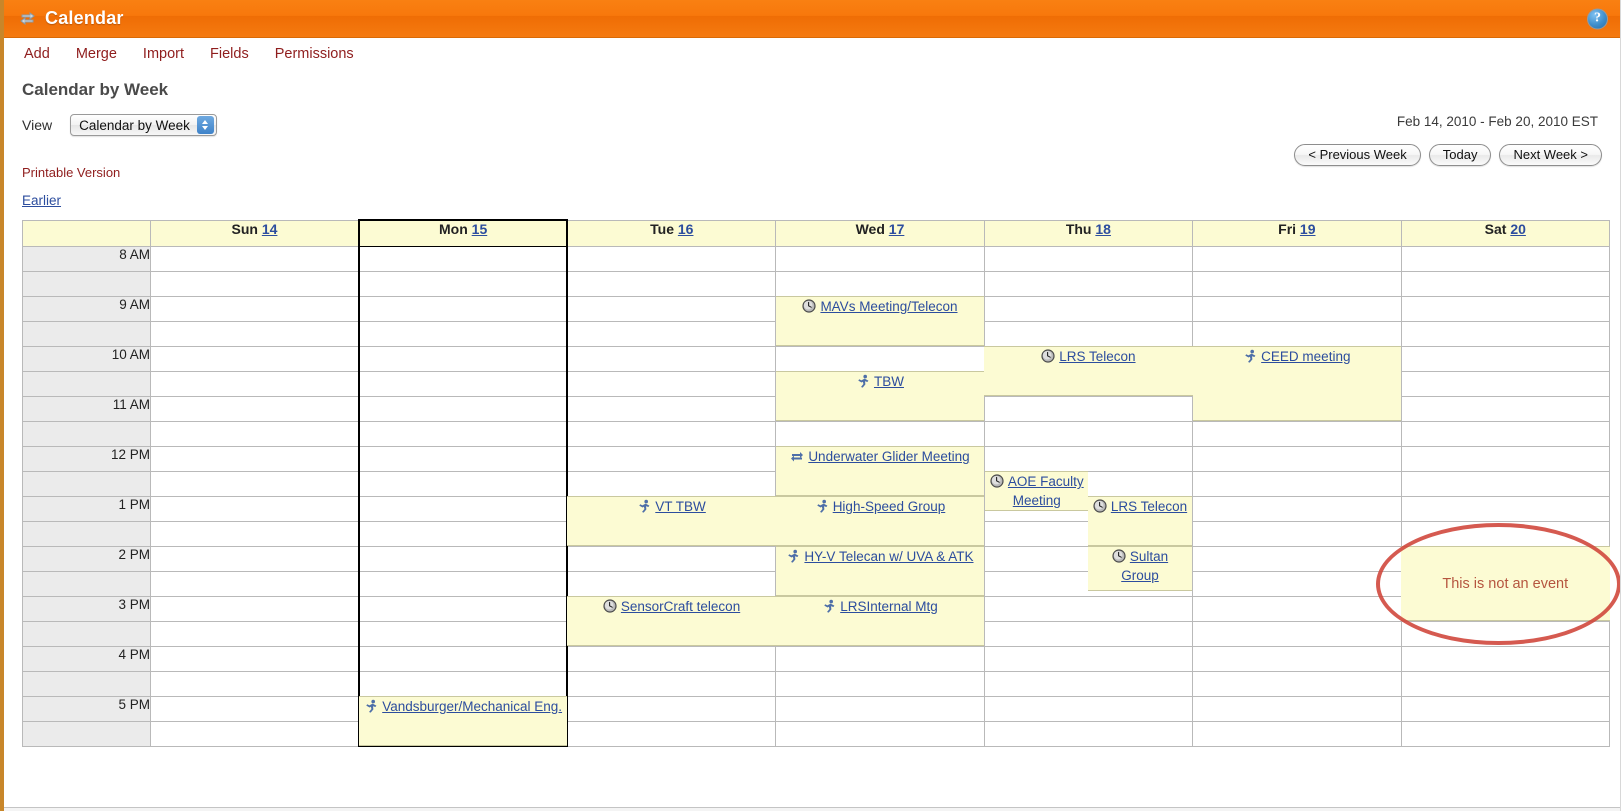  Describe the element at coordinates (1144, 566) in the screenshot. I see `calendar-event-link: Sultan Group` at that location.